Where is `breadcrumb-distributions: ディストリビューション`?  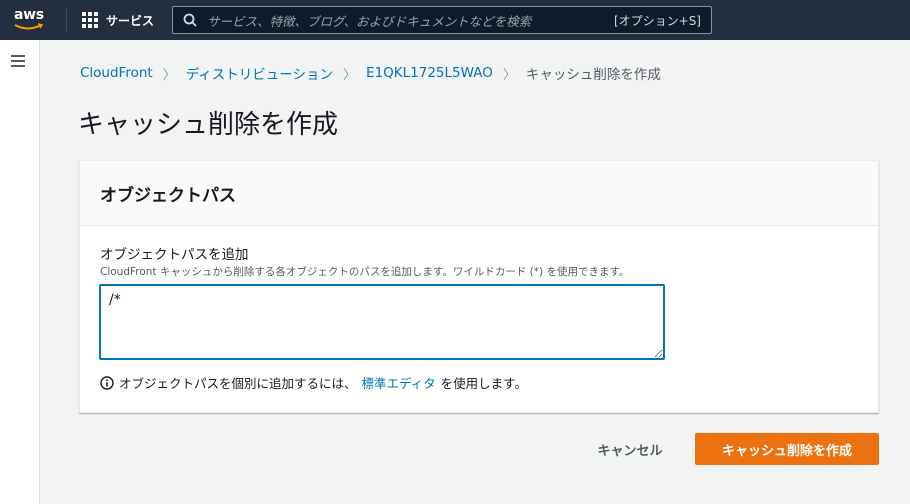 breadcrumb-distributions: ディストリビューション is located at coordinates (259, 73).